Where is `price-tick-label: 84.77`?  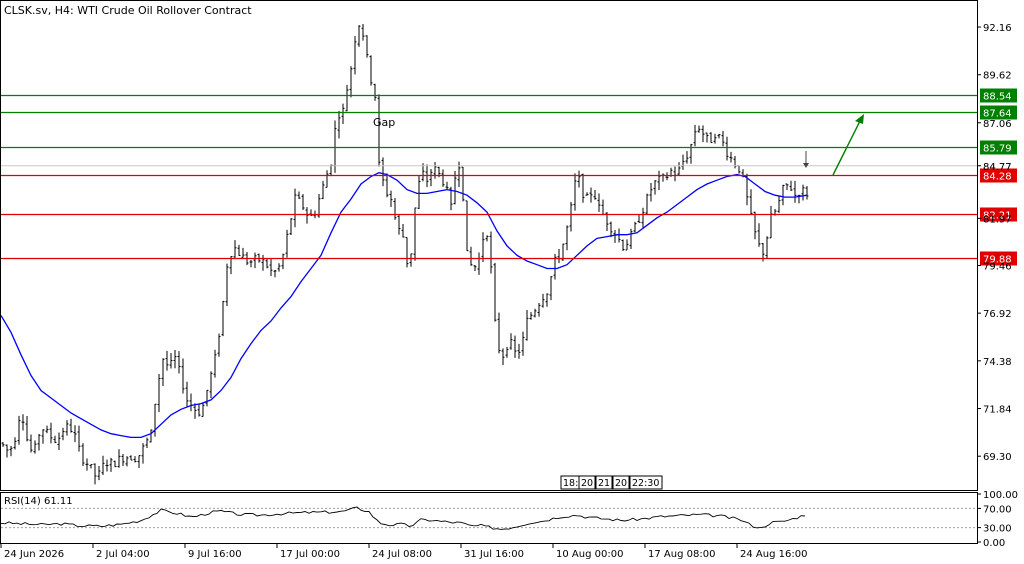
price-tick-label: 84.77 is located at coordinates (997, 167).